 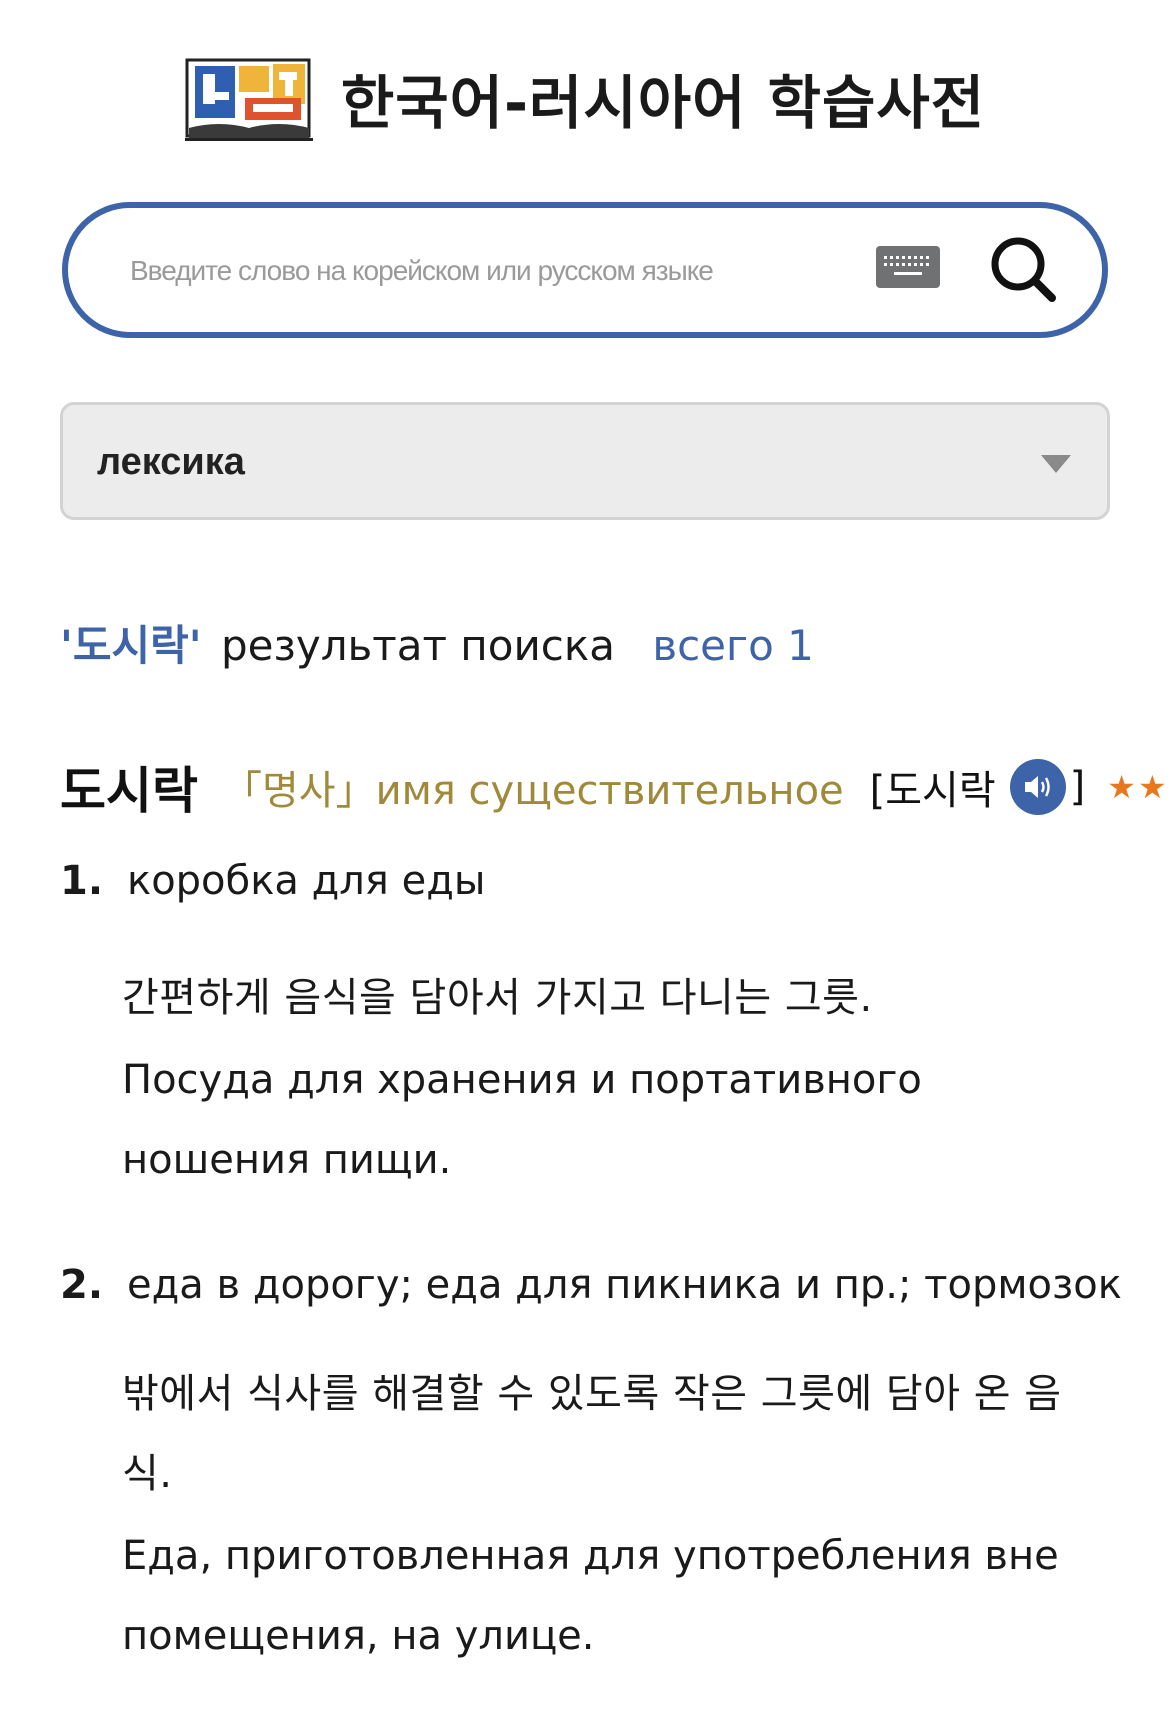 What do you see at coordinates (663, 103) in the screenshot?
I see `site-title: 한국어-러시아어 학습사전` at bounding box center [663, 103].